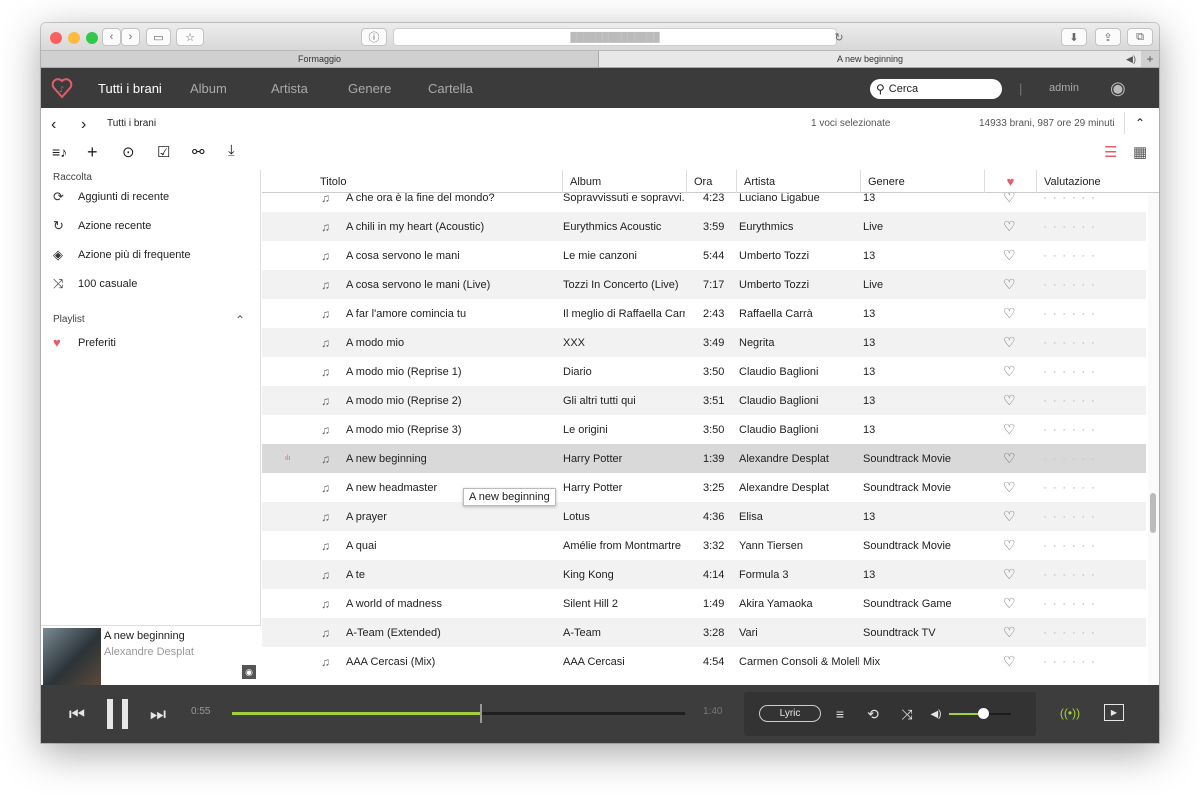 This screenshot has width=1200, height=802. I want to click on close-window-button, so click(56, 38).